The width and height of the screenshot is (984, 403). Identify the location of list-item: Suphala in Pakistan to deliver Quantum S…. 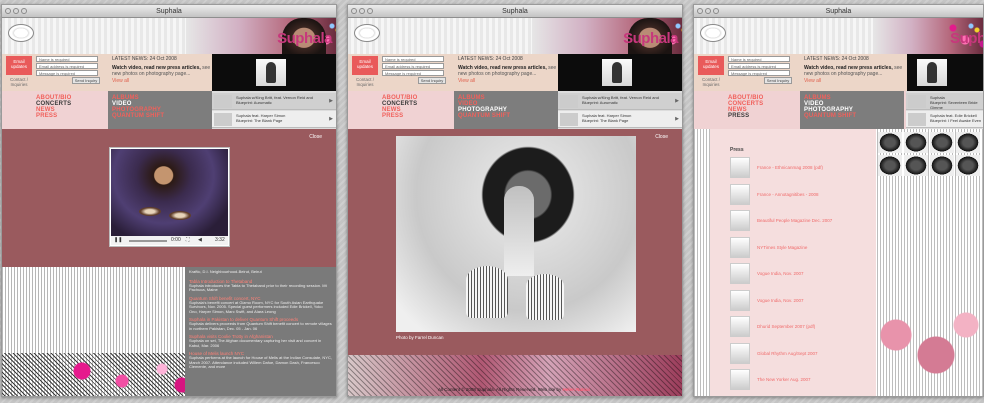
(260, 324).